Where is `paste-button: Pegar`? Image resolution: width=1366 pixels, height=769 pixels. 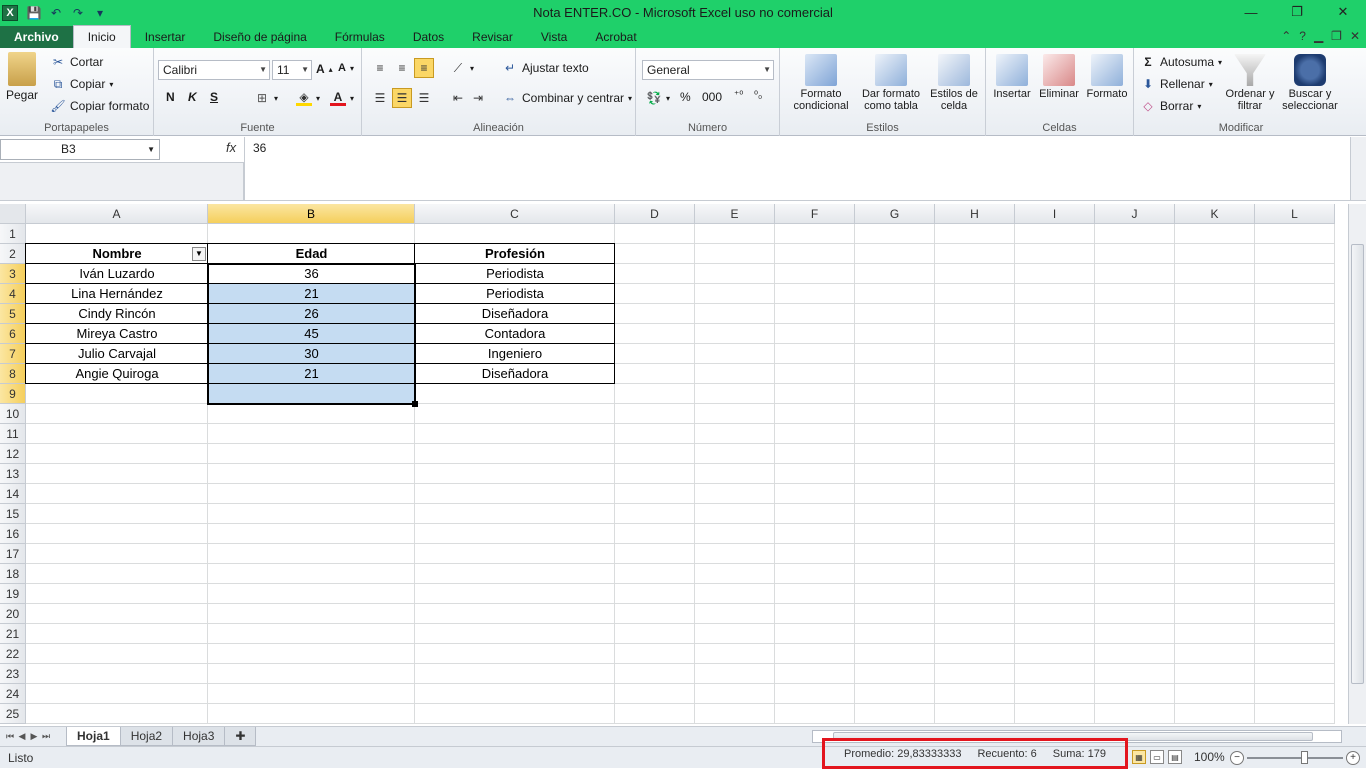 paste-button: Pegar is located at coordinates (22, 77).